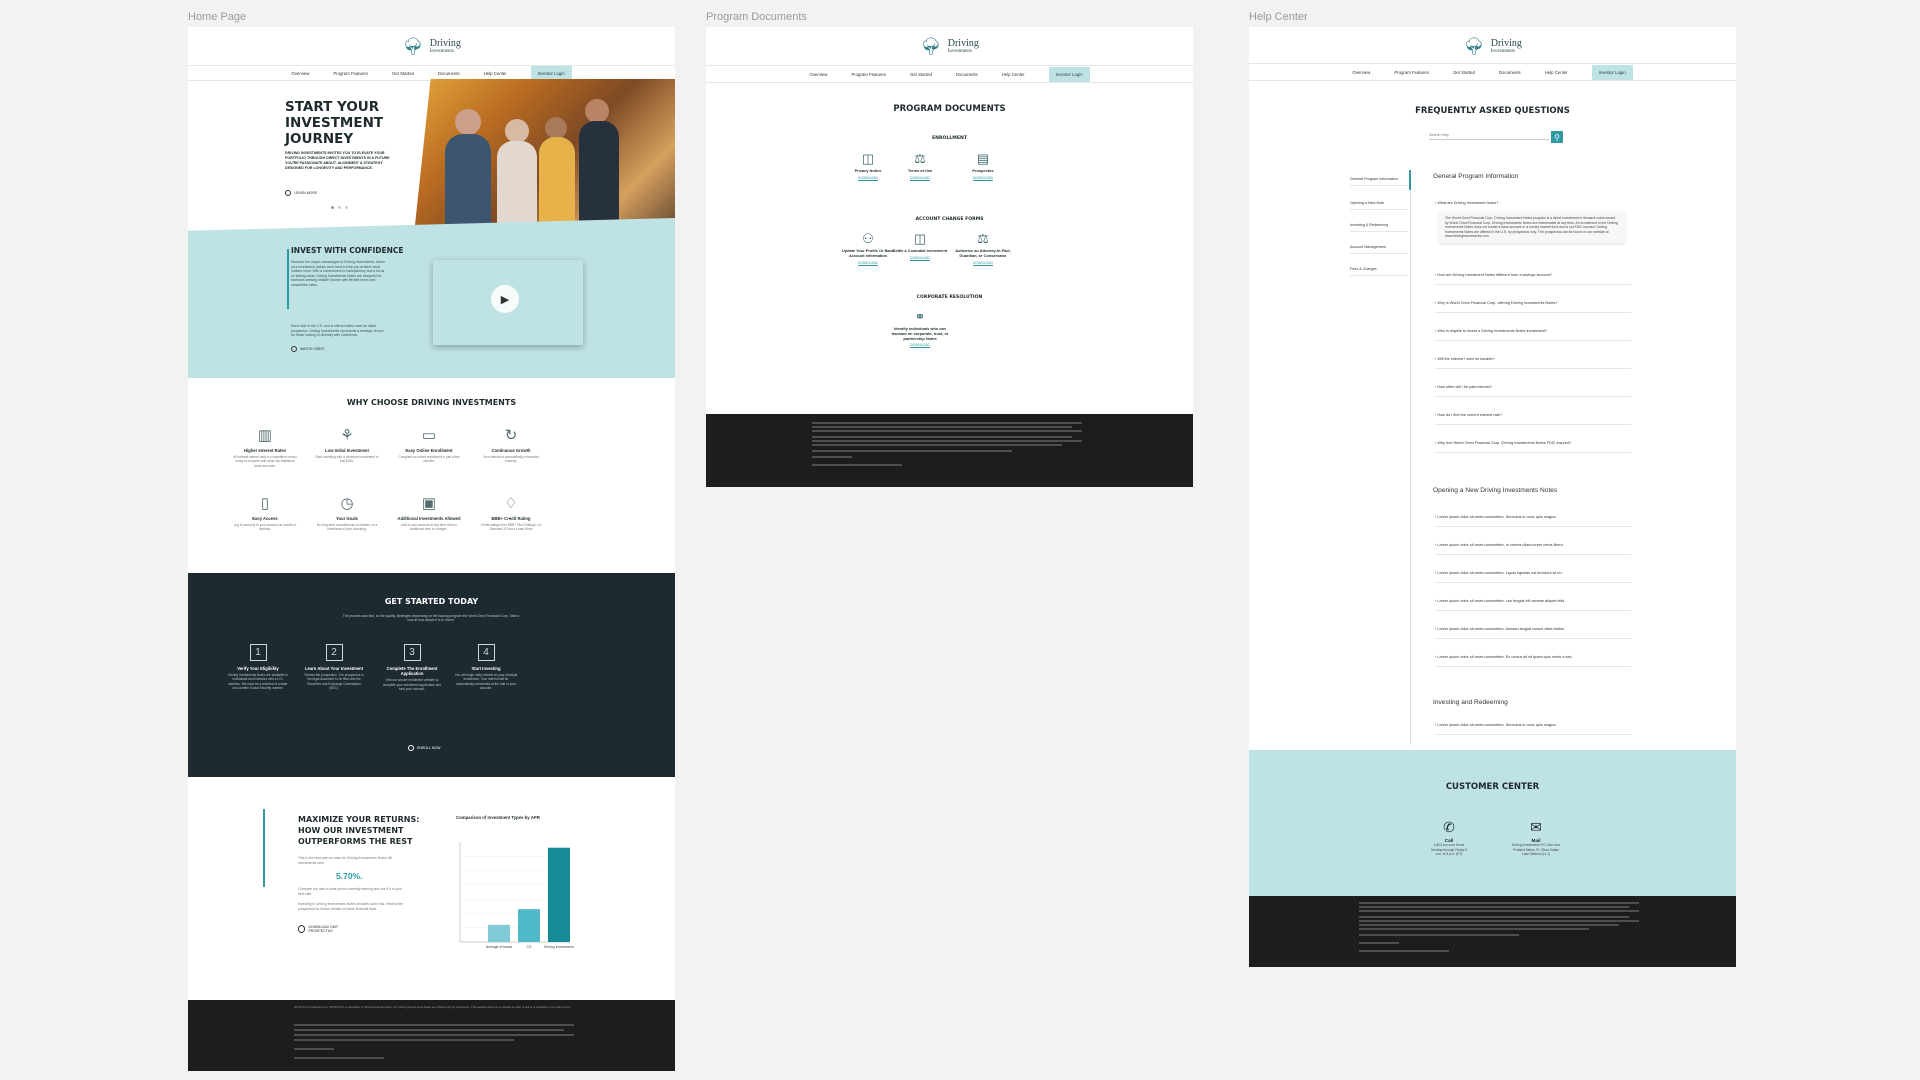  What do you see at coordinates (1466, 203) in the screenshot?
I see `faq-question-open: › What are Driving Investment Notes?` at bounding box center [1466, 203].